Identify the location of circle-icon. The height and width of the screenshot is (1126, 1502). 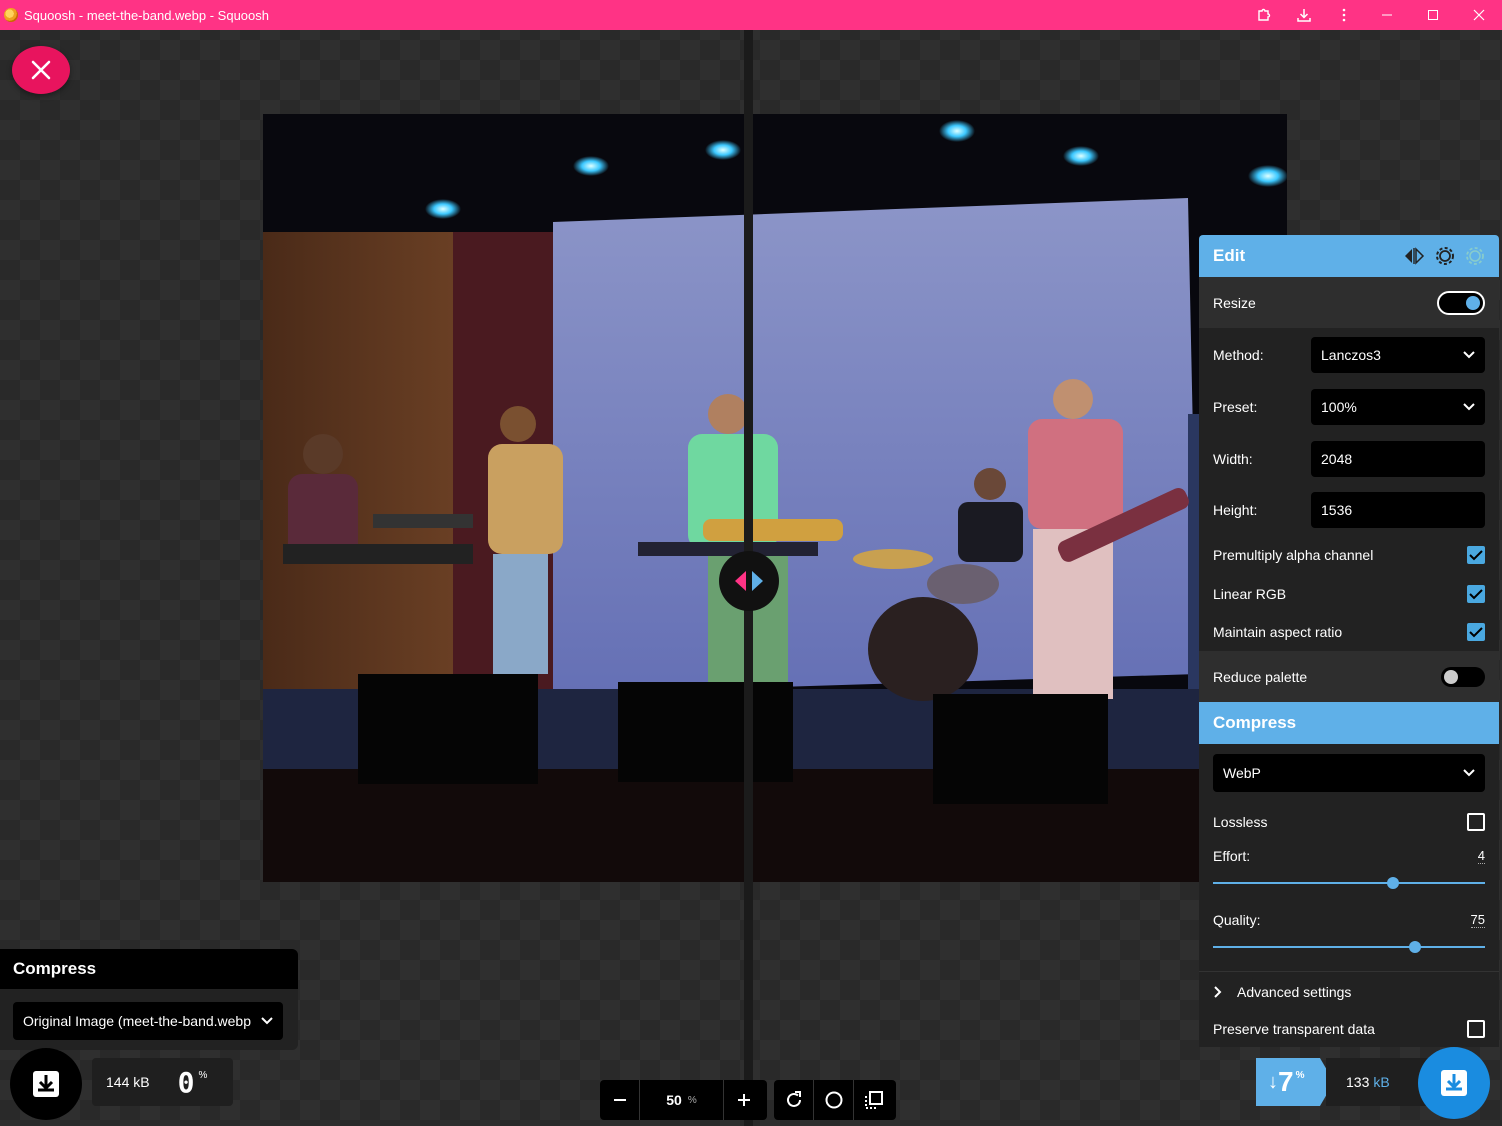
(833, 1100).